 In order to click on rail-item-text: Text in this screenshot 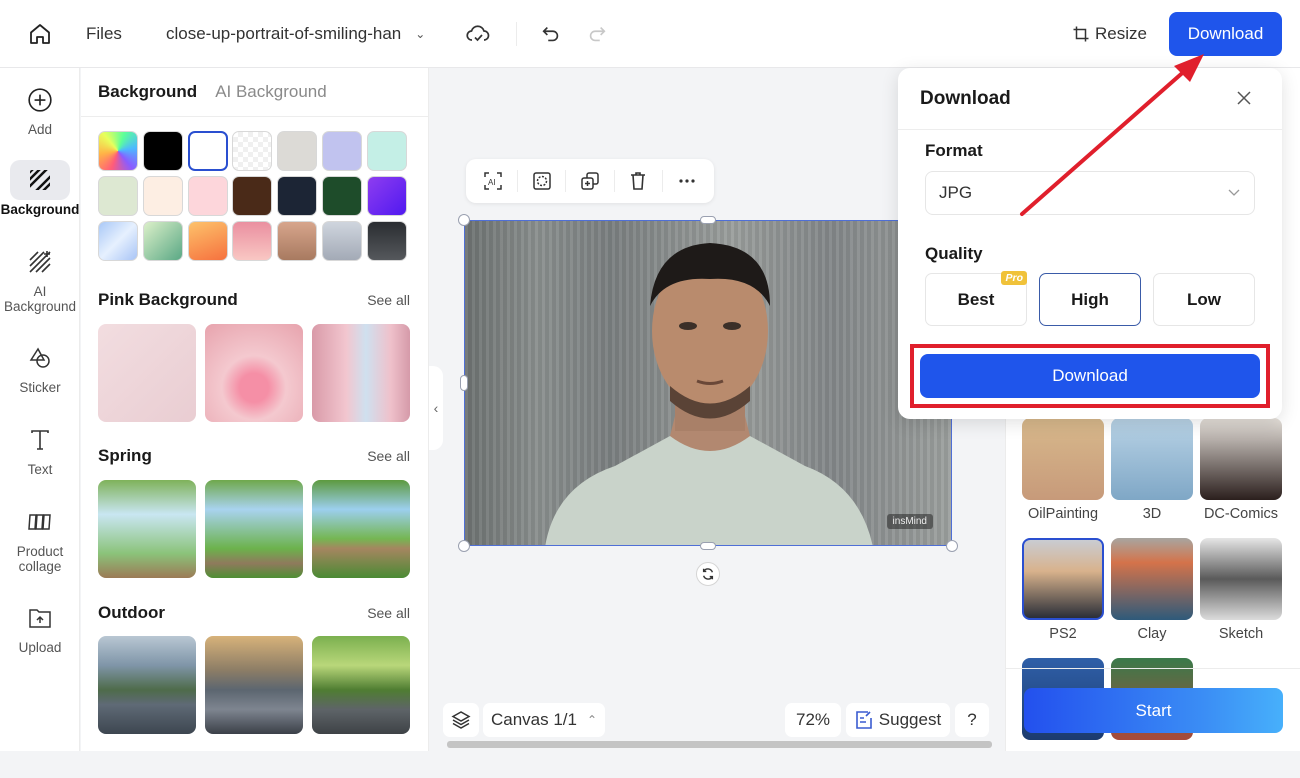, I will do `click(40, 448)`.